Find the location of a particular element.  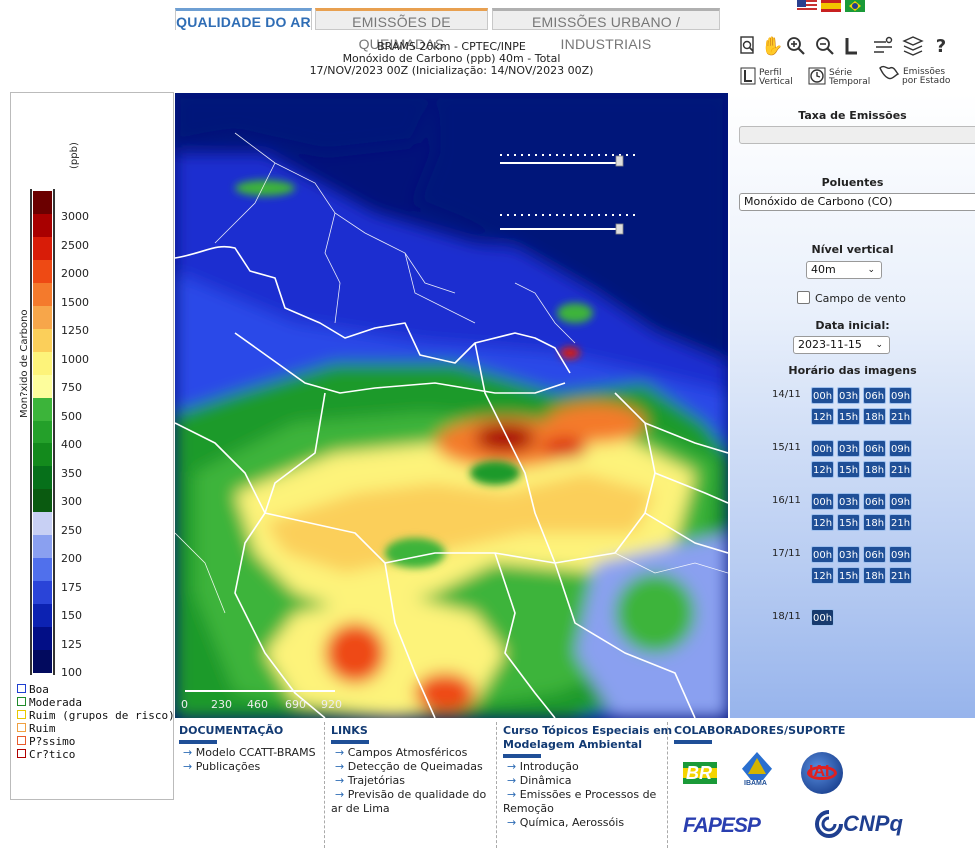

curso-link-dinamica: → Dinâmica is located at coordinates (539, 780).